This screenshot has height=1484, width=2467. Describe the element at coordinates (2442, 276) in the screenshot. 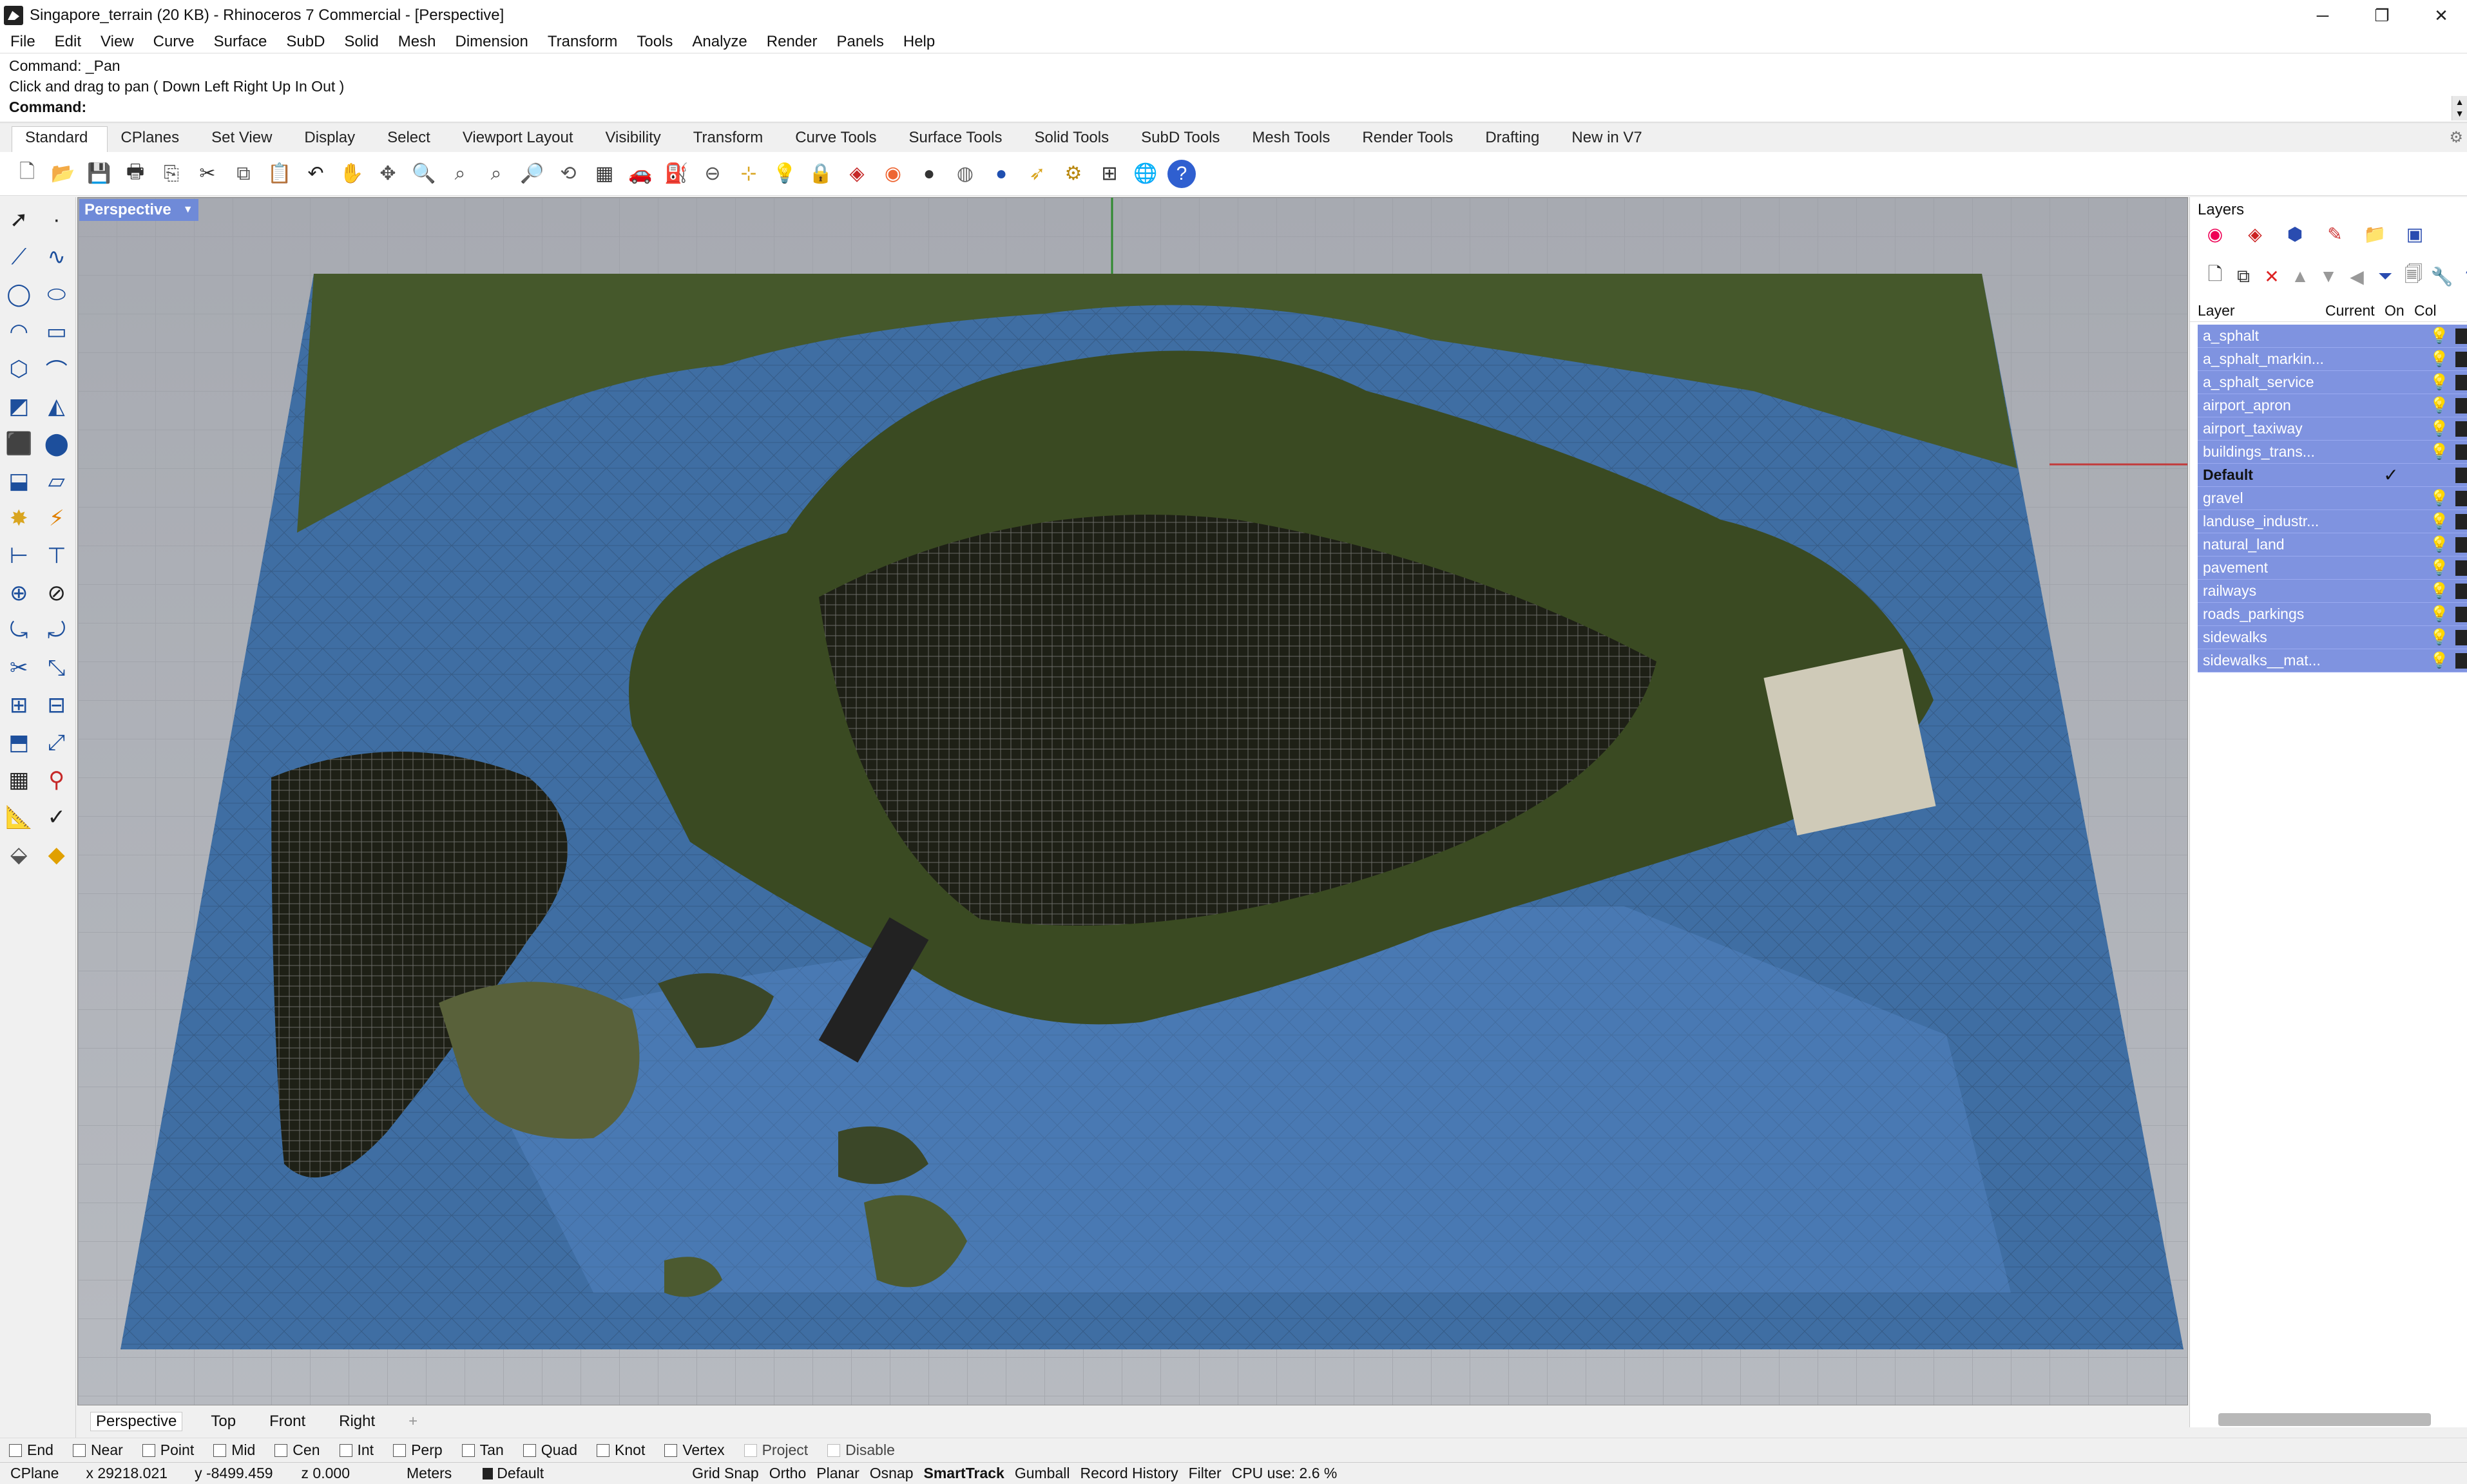

I see `tools-icon: 🔧` at that location.